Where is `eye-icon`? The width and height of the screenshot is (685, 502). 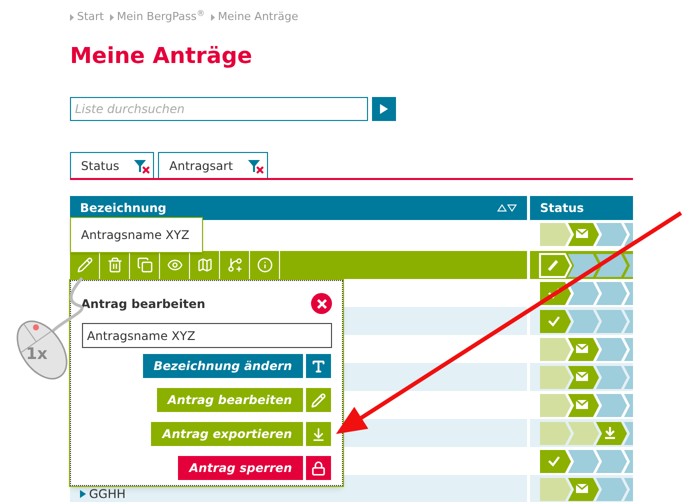 eye-icon is located at coordinates (174, 265).